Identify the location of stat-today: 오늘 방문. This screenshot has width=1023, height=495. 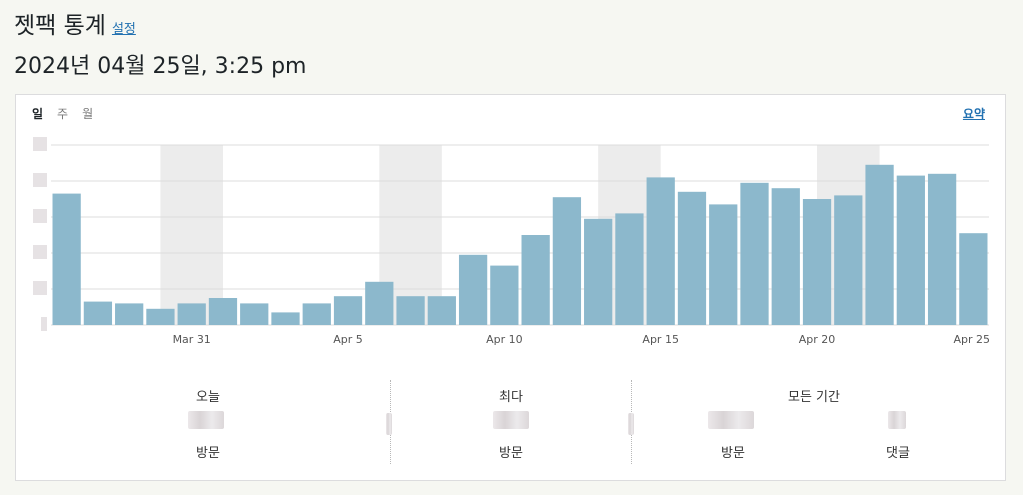
(203, 422).